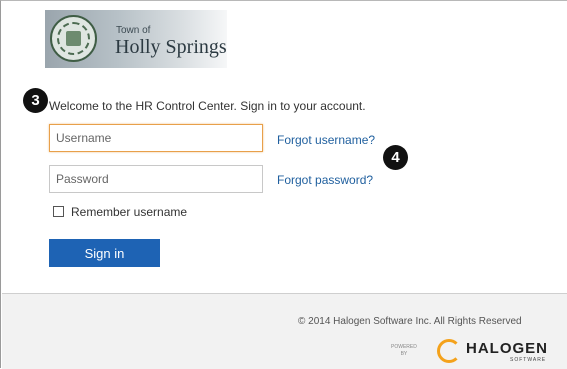 This screenshot has height=369, width=567. I want to click on halogen-logo-icon, so click(449, 351).